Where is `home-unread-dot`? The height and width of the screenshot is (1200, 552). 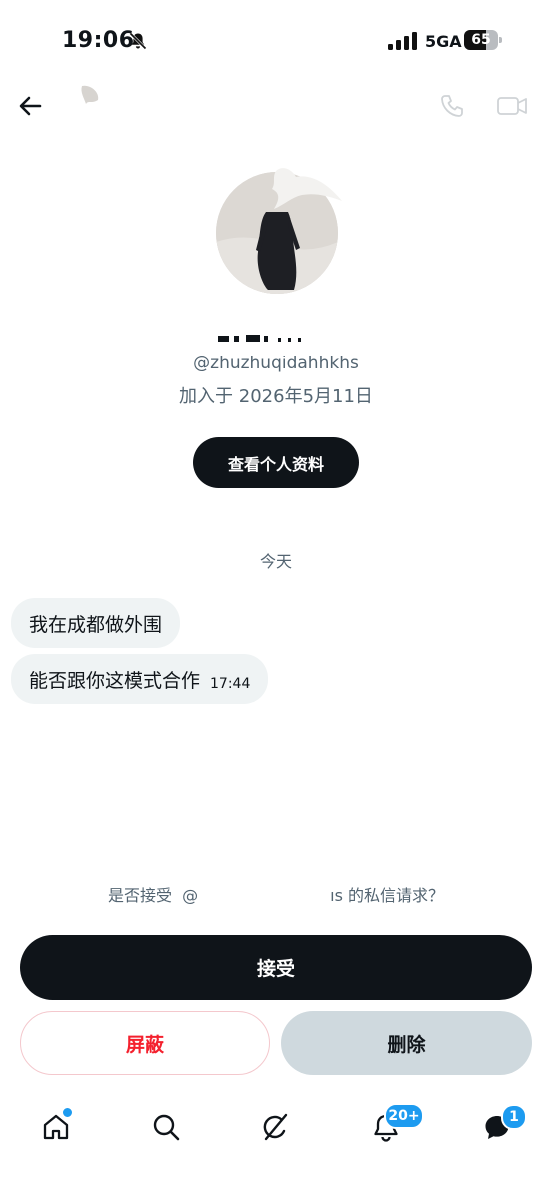
home-unread-dot is located at coordinates (67, 1112).